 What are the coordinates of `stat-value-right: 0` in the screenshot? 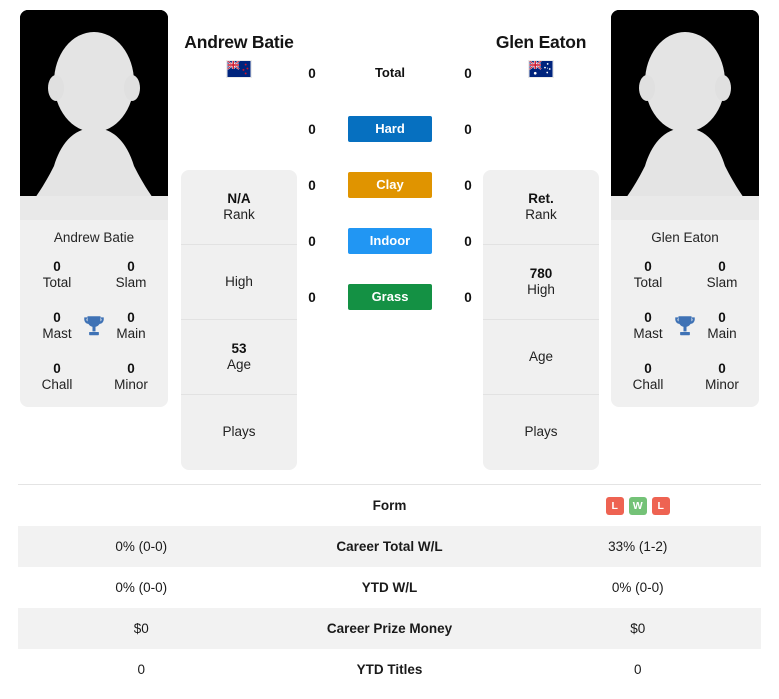 It's located at (637, 669).